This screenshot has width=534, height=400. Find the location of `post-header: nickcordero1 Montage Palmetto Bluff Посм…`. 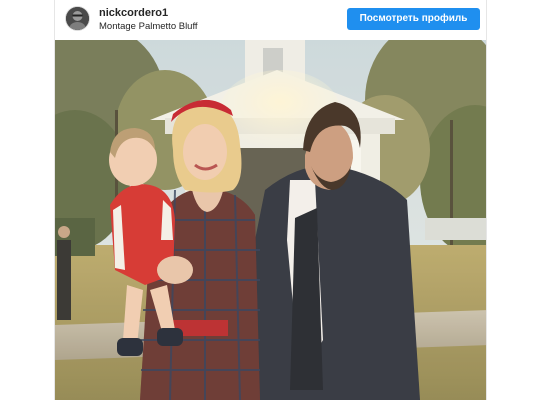

post-header: nickcordero1 Montage Palmetto Bluff Посм… is located at coordinates (270, 20).